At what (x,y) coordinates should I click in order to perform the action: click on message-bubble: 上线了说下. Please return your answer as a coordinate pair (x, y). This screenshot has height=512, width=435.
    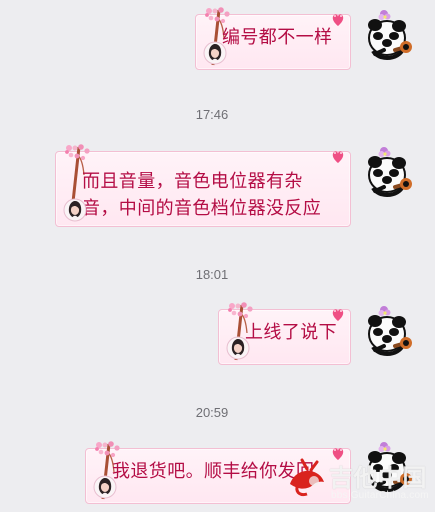
    Looking at the image, I should click on (284, 333).